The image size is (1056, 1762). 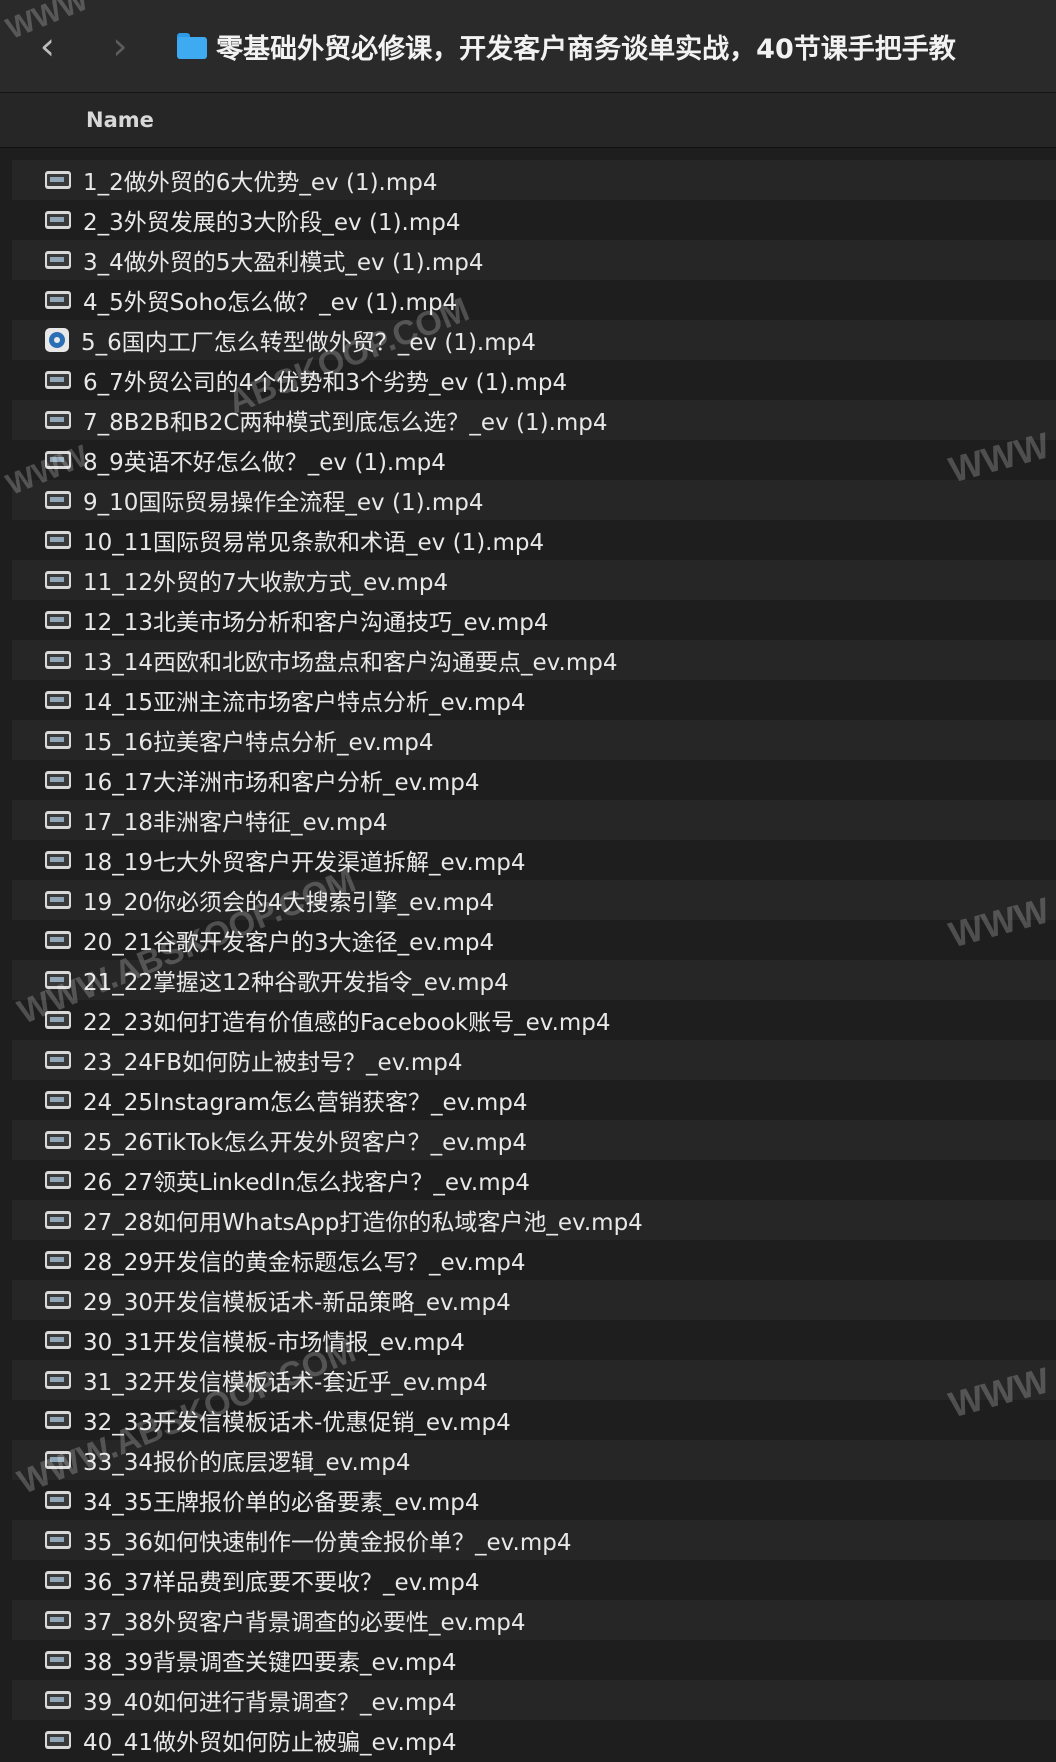 I want to click on file-row: 37_38外贸客户背景调查的必要性_ev.mp4, so click(x=534, y=1620).